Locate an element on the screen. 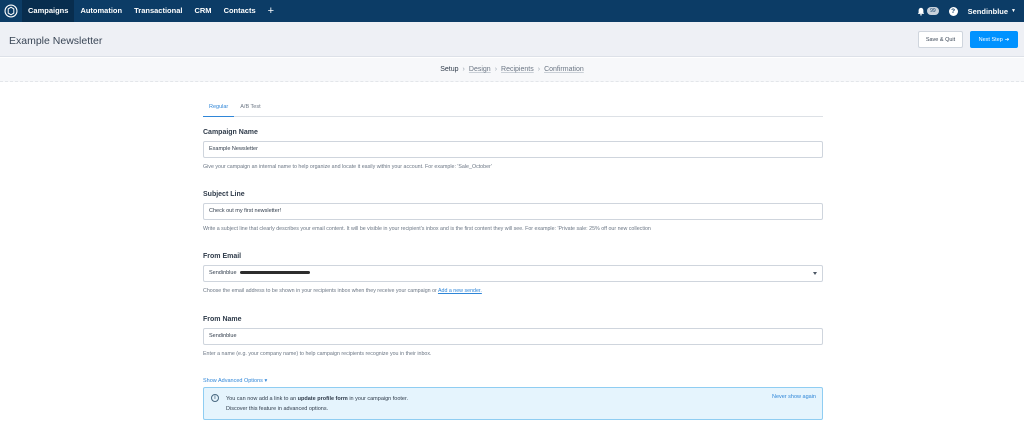 The image size is (1024, 426). chevron-down-icon: ▼ is located at coordinates (1013, 11).